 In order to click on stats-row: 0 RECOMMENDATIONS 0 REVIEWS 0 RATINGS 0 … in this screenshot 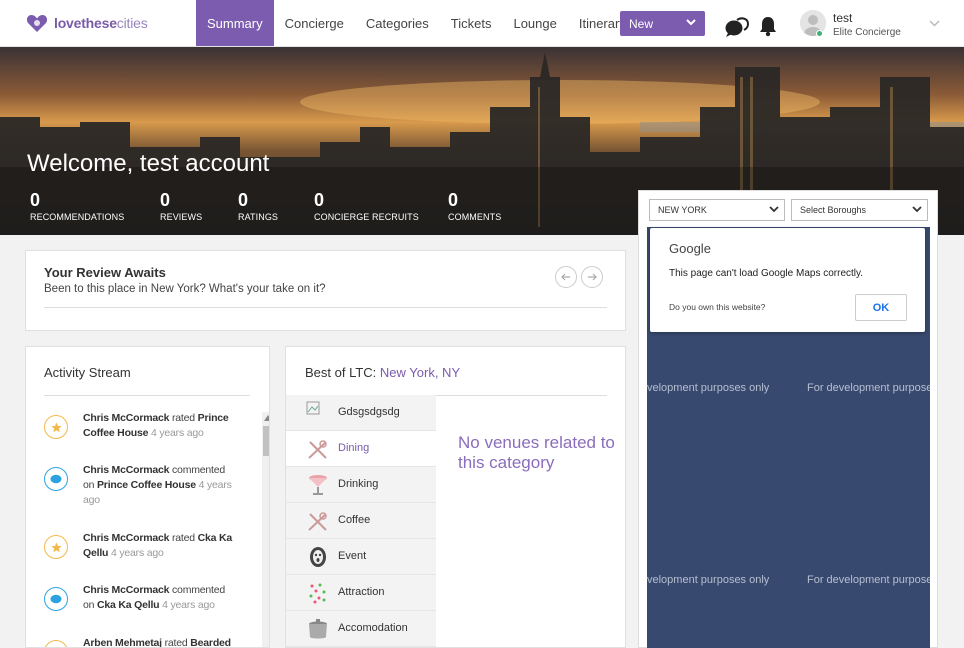, I will do `click(320, 210)`.